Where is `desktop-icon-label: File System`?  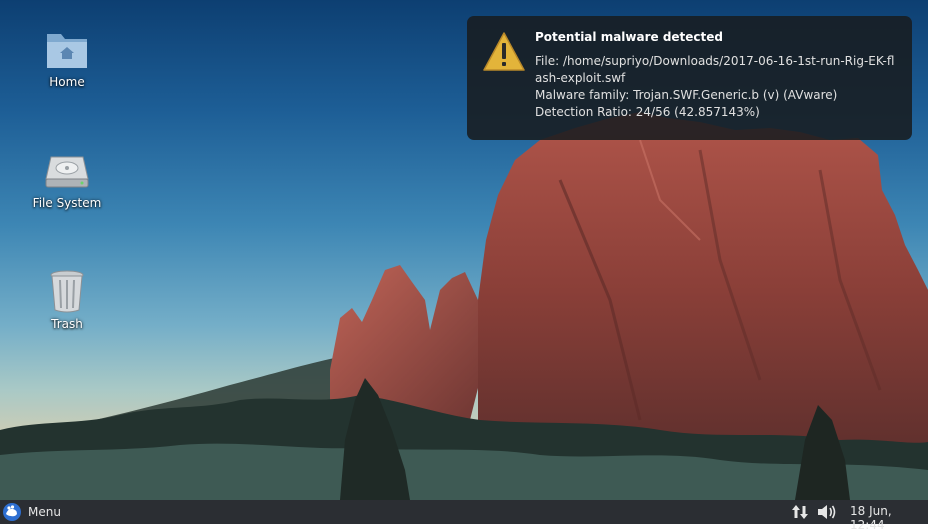 desktop-icon-label: File System is located at coordinates (67, 203).